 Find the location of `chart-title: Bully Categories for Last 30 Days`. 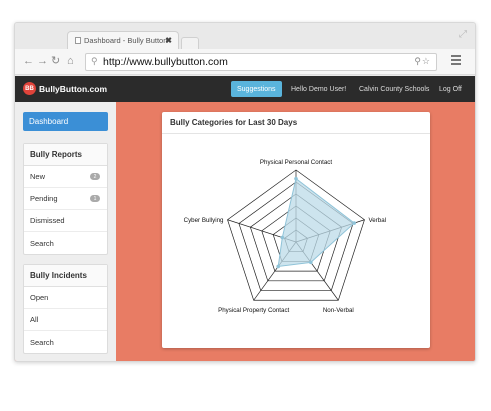

chart-title: Bully Categories for Last 30 Days is located at coordinates (296, 123).